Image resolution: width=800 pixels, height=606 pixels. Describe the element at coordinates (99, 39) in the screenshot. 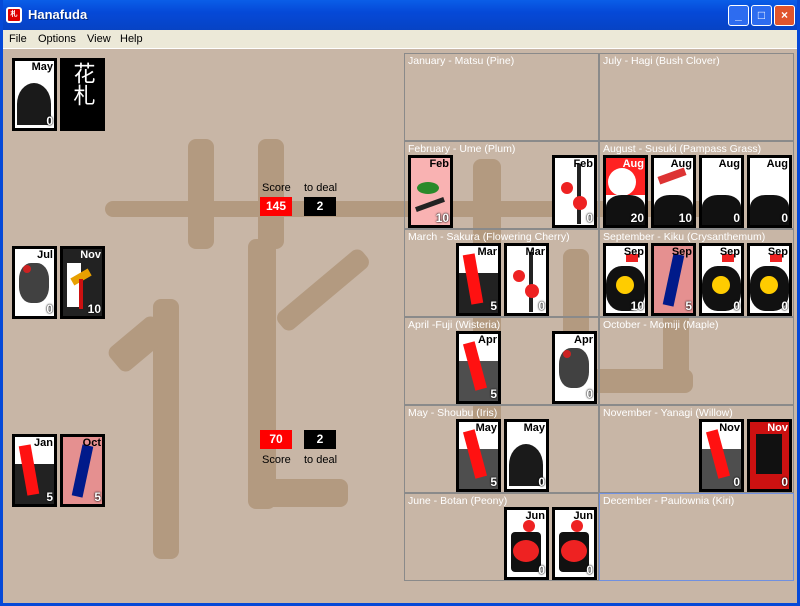

I see `menu-view: View` at that location.